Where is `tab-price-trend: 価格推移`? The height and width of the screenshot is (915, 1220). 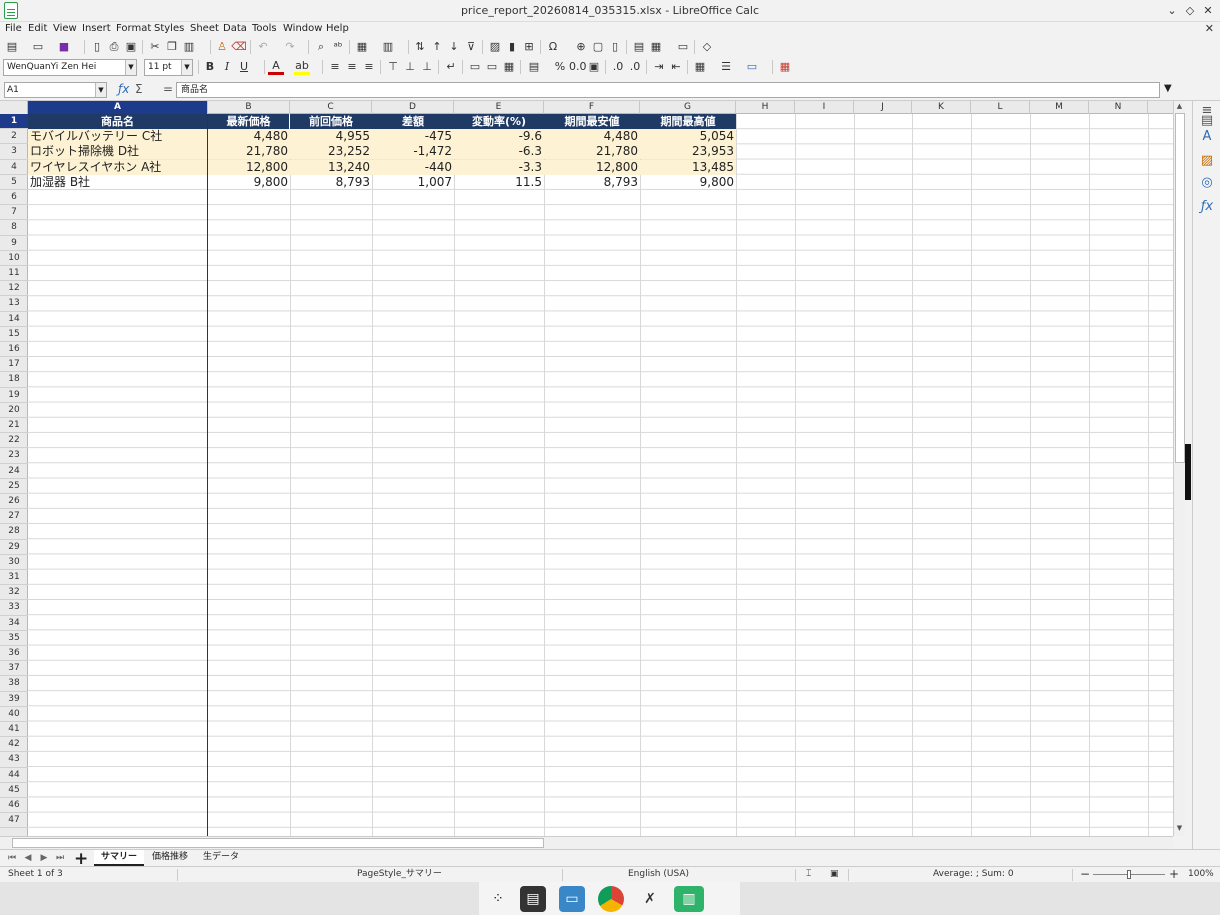
tab-price-trend: 価格推移 is located at coordinates (170, 858).